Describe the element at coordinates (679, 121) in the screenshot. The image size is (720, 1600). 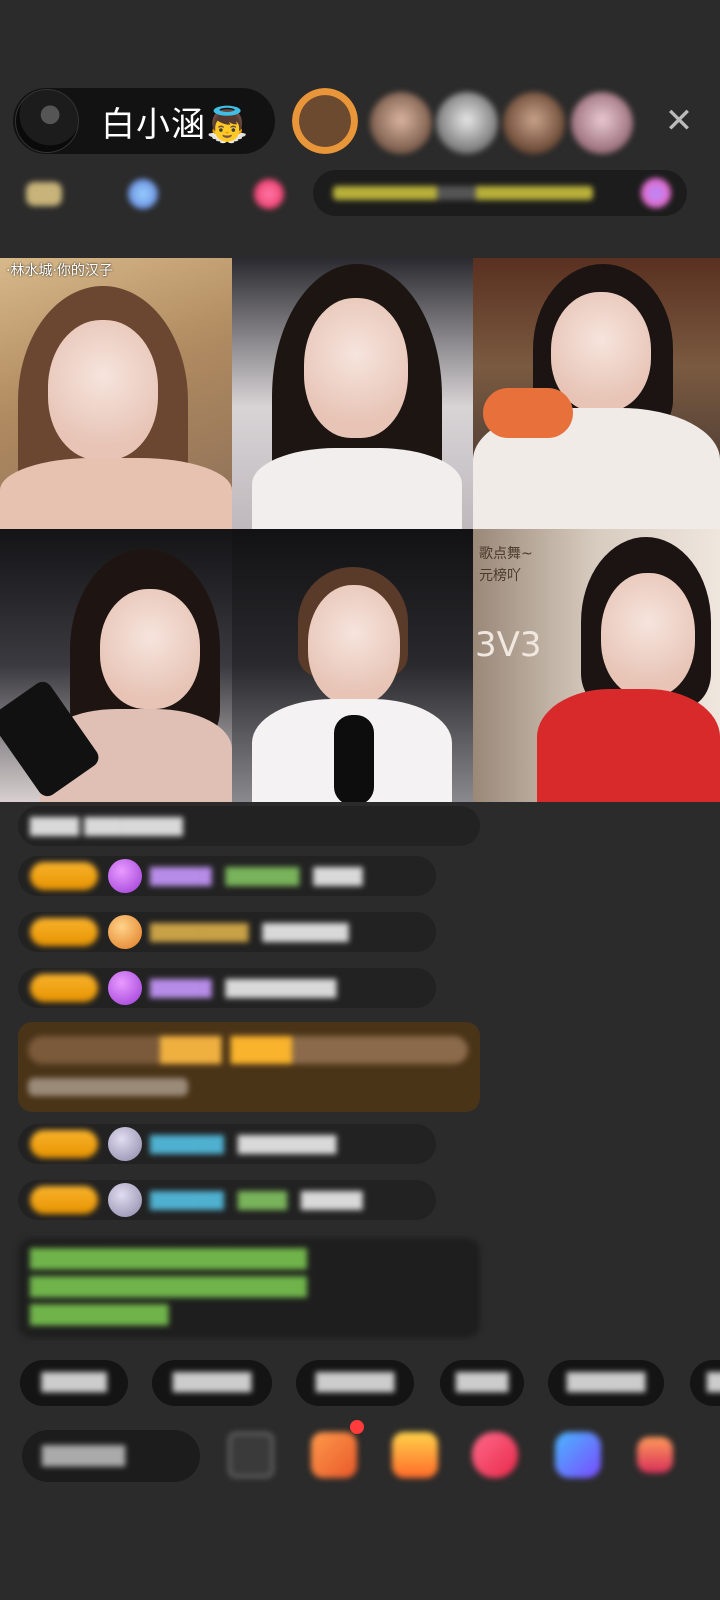
I see `close-icon: ✕` at that location.